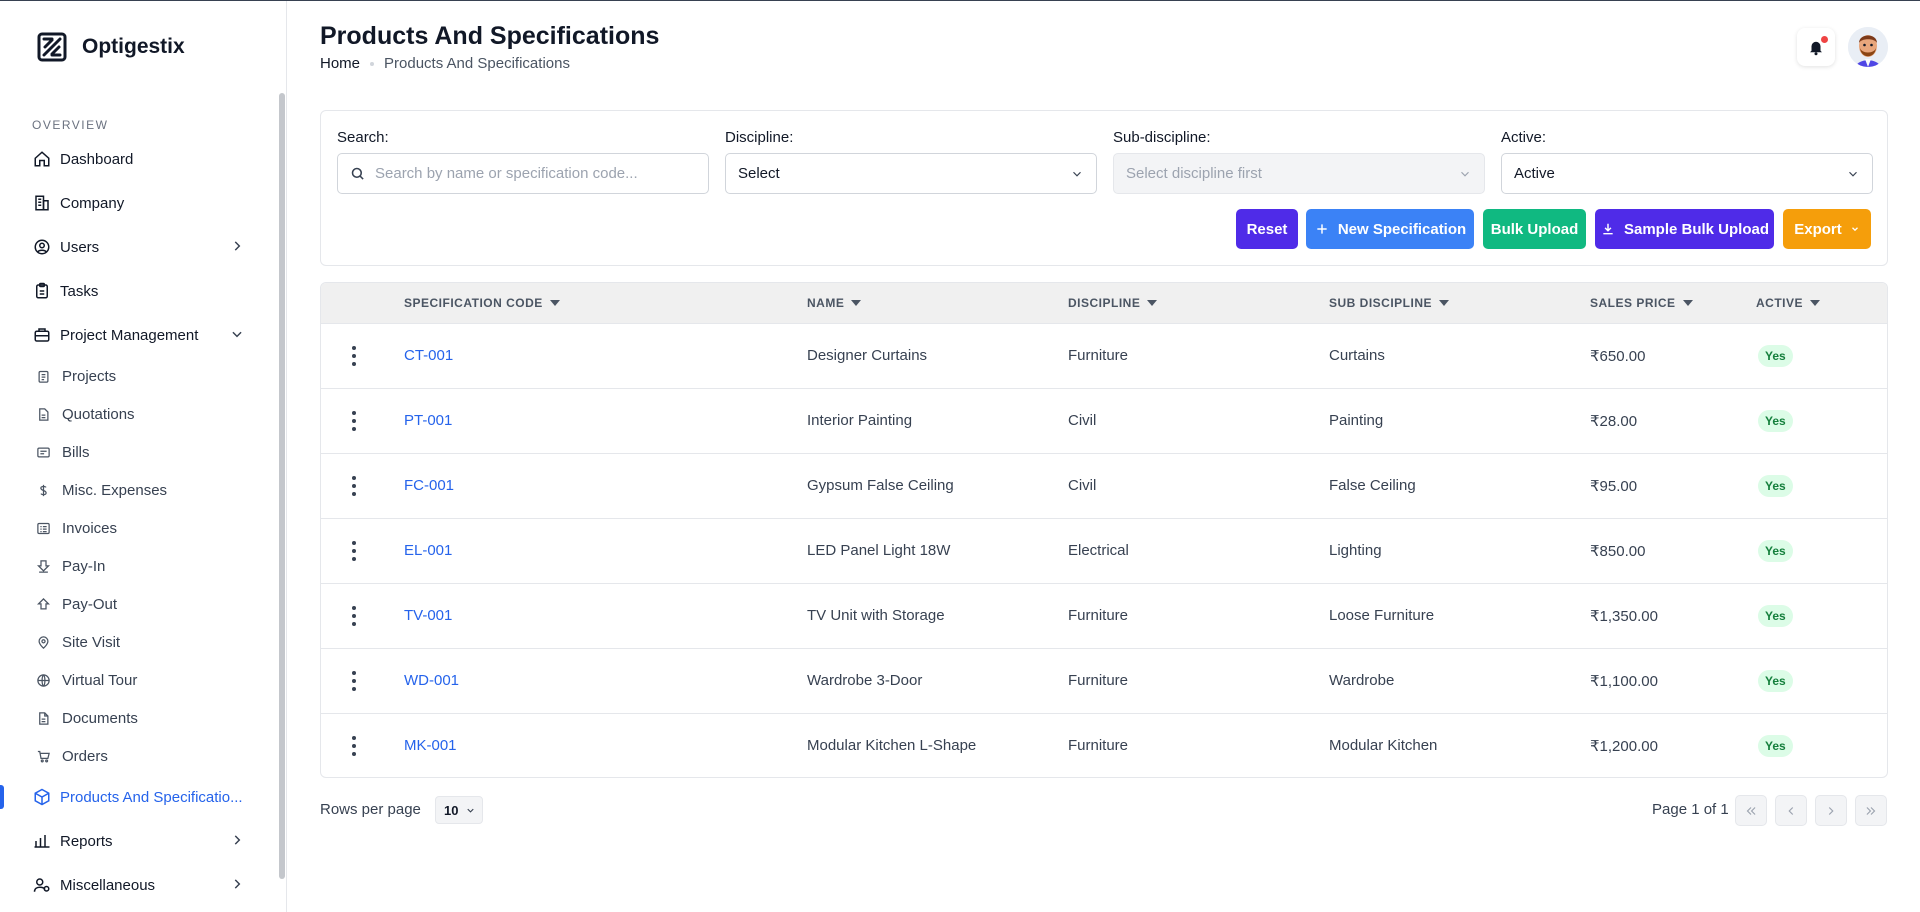 This screenshot has height=912, width=1920. What do you see at coordinates (876, 615) in the screenshot?
I see `cell-name: TV Unit with Storage` at bounding box center [876, 615].